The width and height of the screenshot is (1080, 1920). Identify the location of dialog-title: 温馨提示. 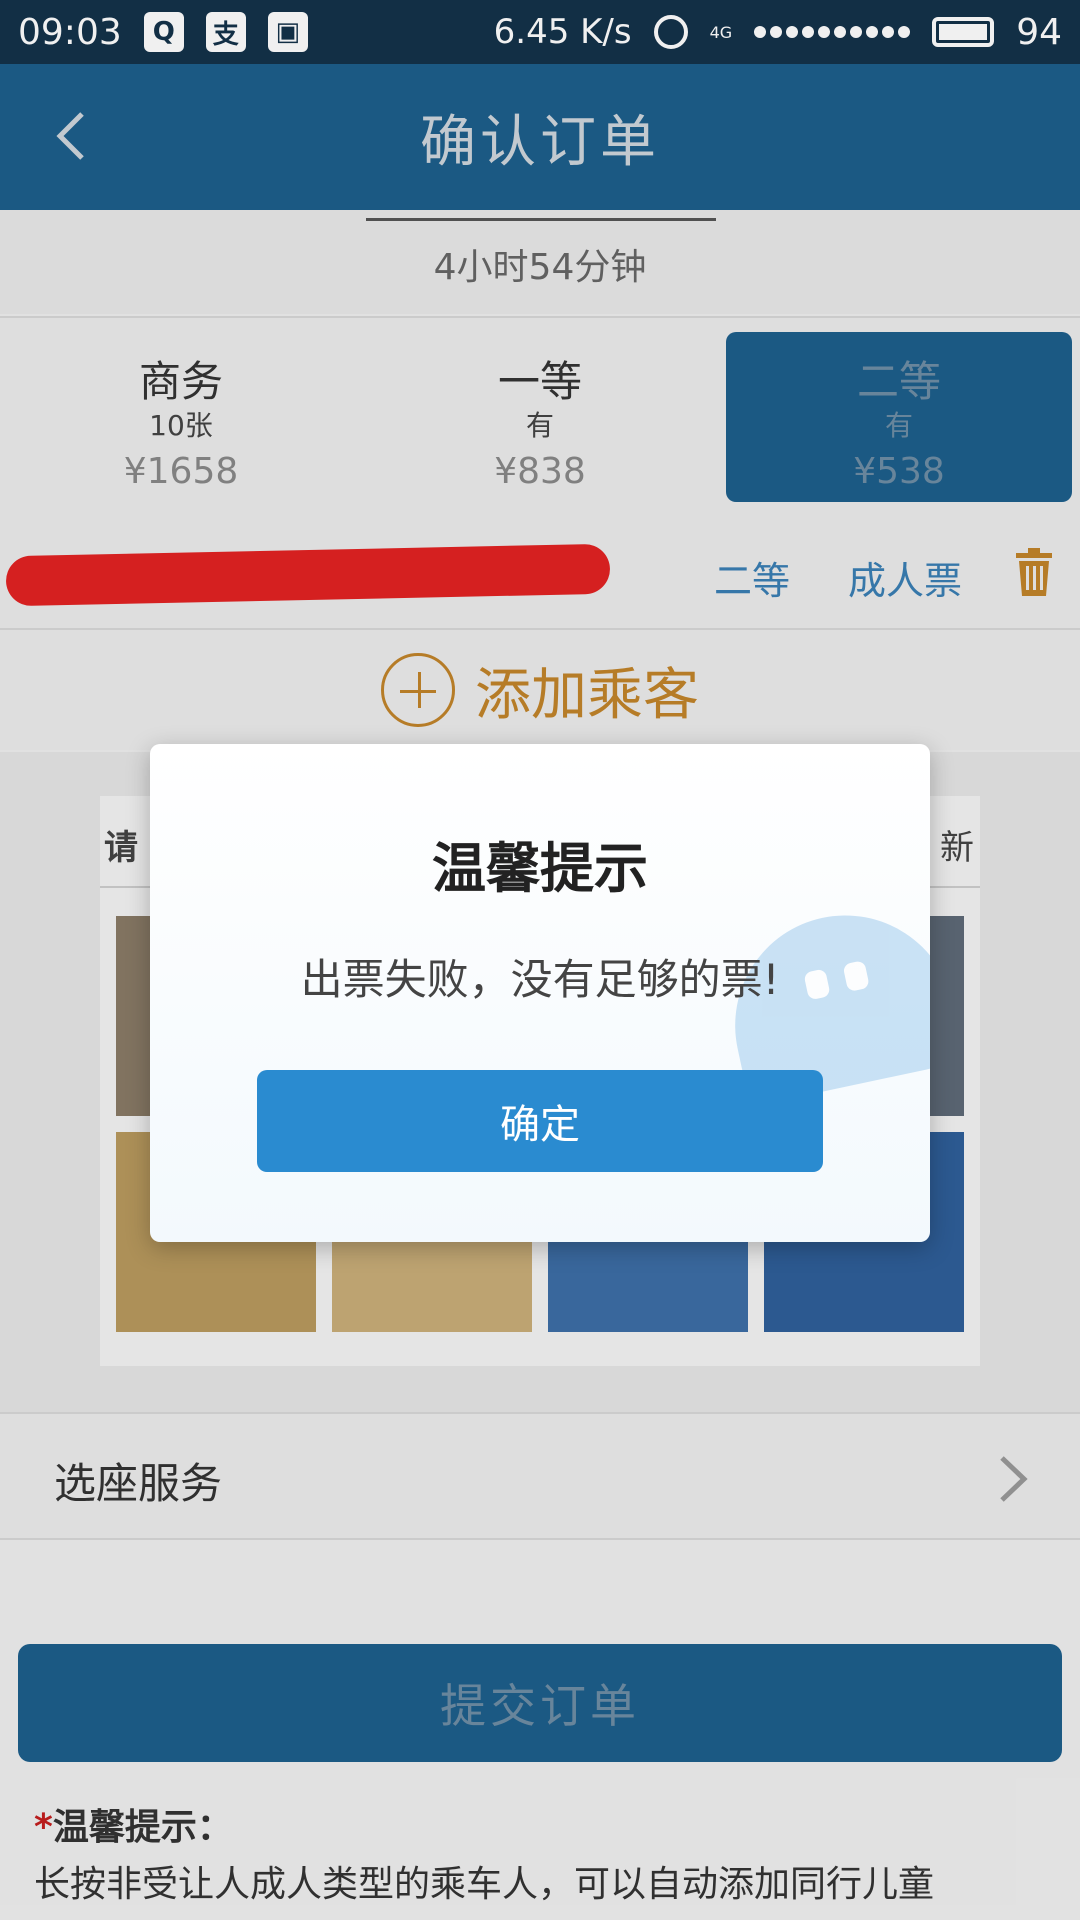
(540, 868).